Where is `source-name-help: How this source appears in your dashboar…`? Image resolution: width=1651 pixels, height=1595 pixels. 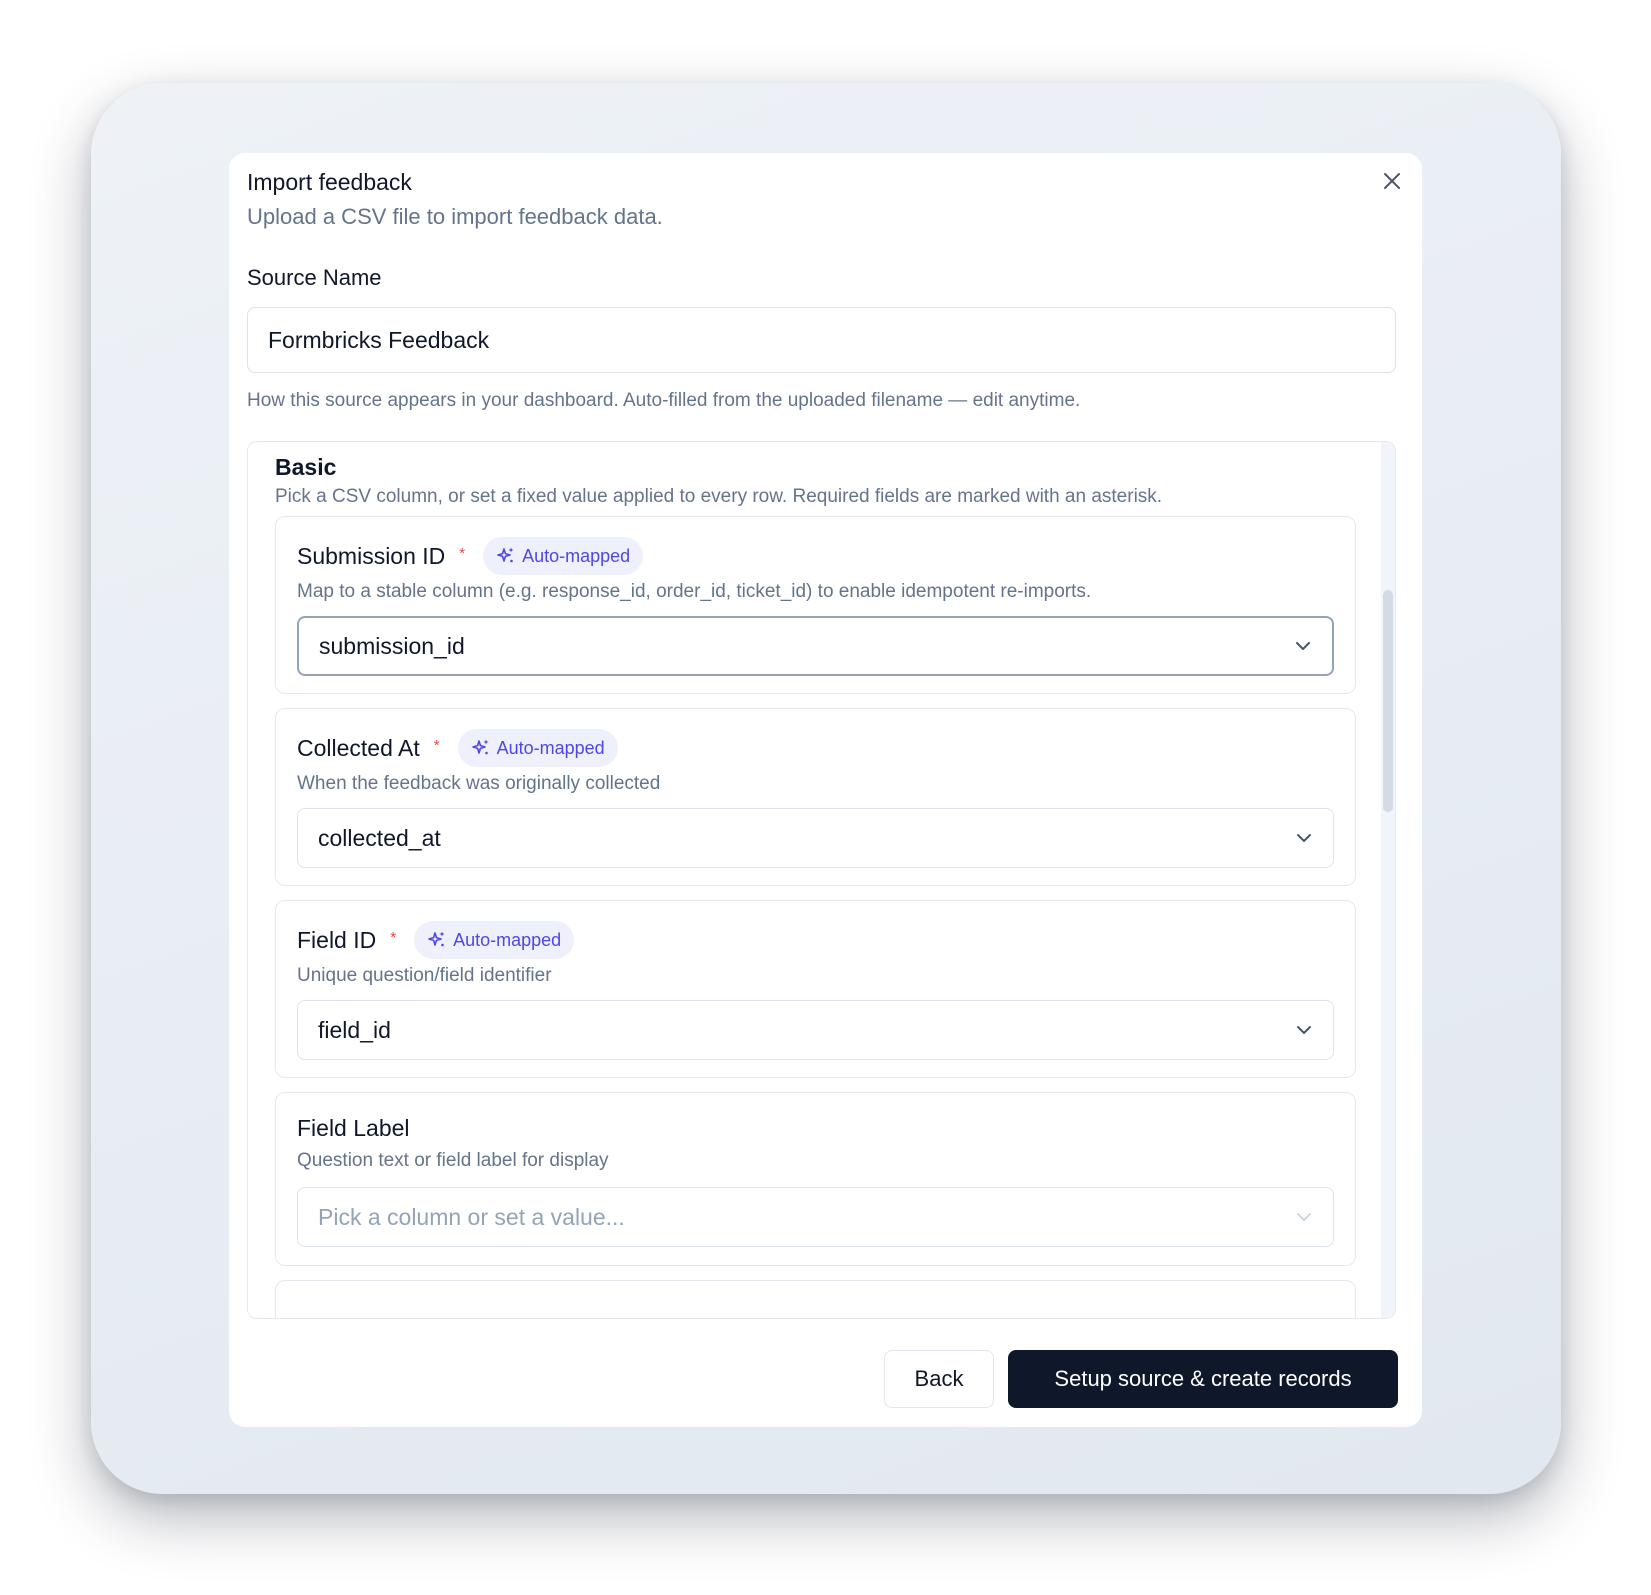 source-name-help: How this source appears in your dashboar… is located at coordinates (664, 400).